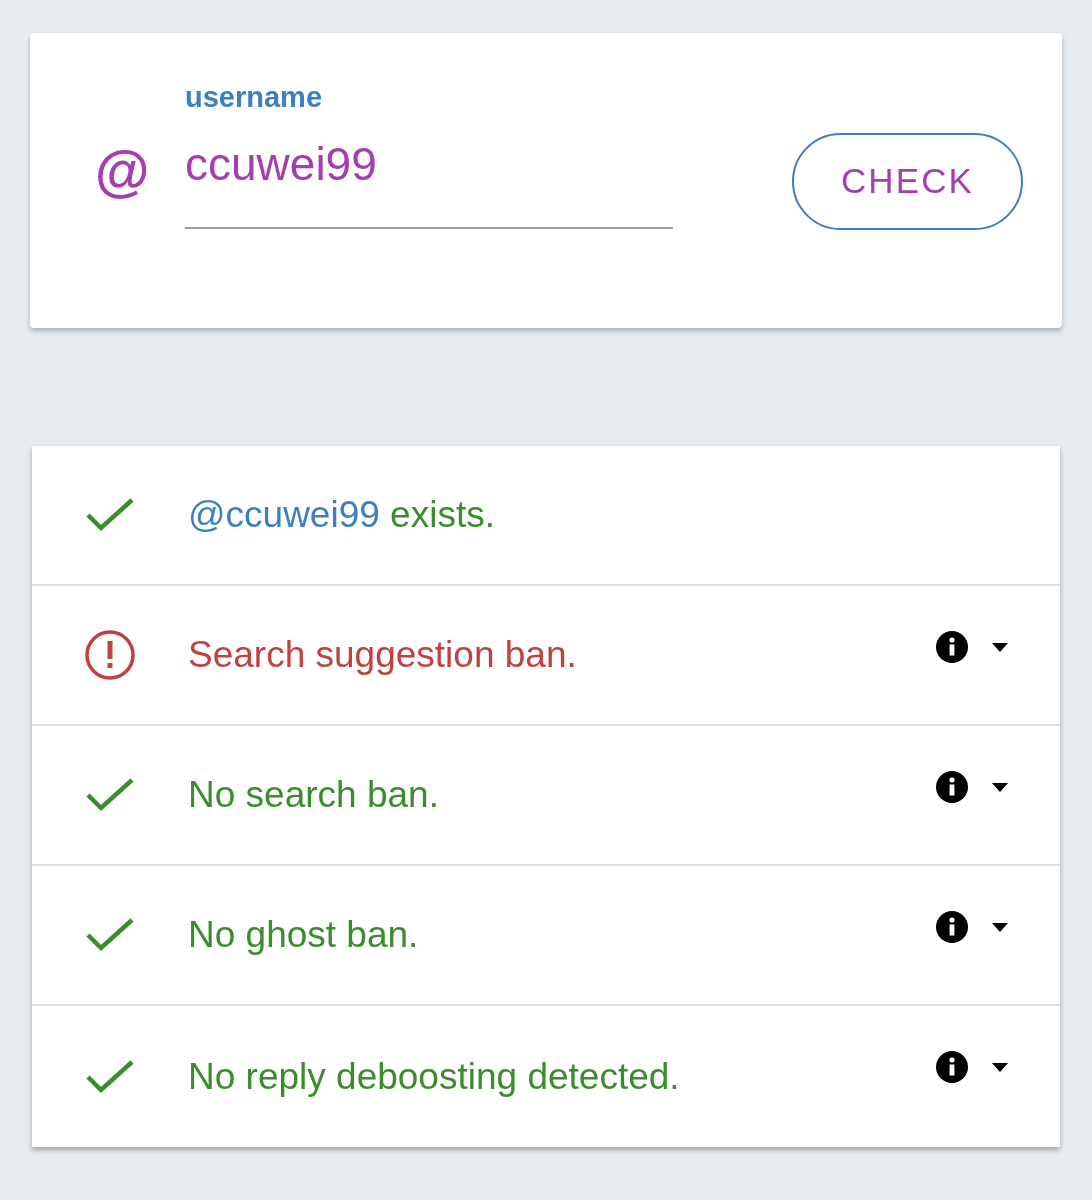  Describe the element at coordinates (253, 97) in the screenshot. I see `field-label: username` at that location.